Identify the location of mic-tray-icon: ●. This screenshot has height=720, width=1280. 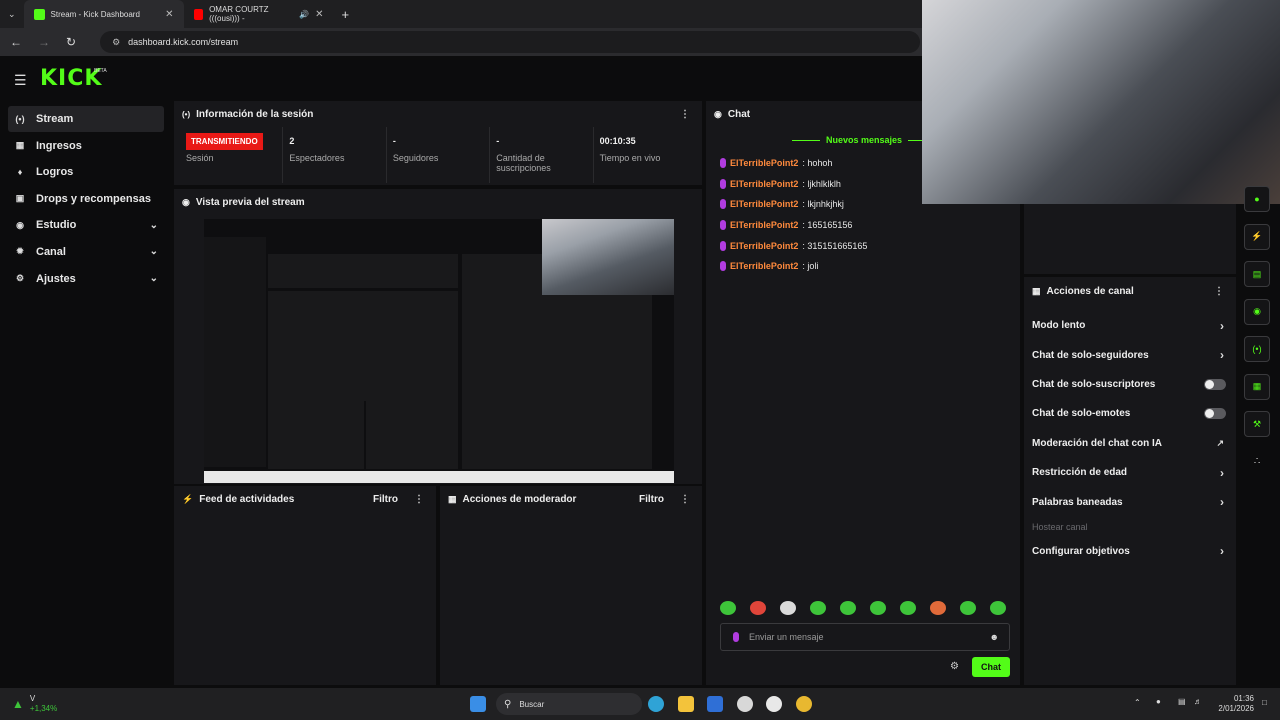
(1158, 701).